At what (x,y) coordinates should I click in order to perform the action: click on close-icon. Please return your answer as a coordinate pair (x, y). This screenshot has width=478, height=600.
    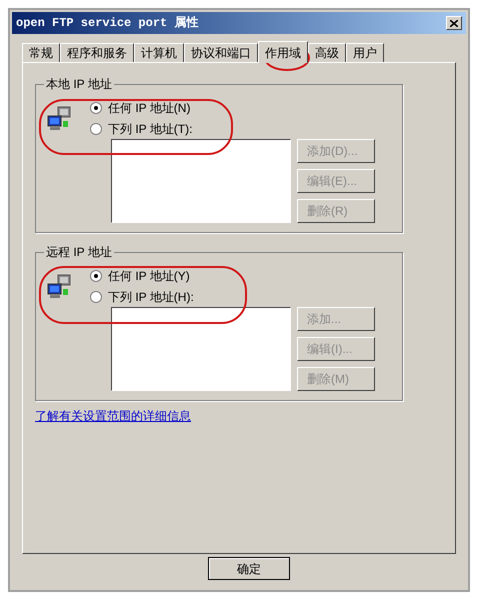
    Looking at the image, I should click on (454, 23).